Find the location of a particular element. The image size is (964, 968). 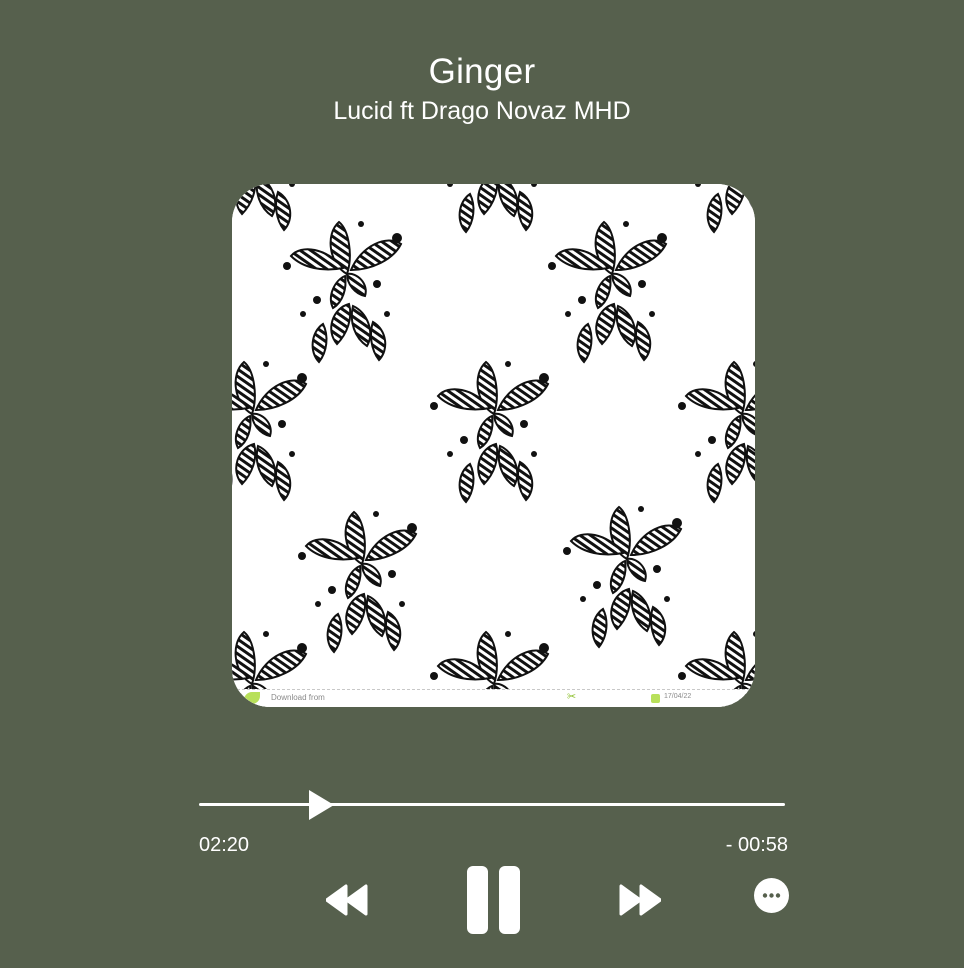

scissors-icon: ✂ is located at coordinates (572, 697).